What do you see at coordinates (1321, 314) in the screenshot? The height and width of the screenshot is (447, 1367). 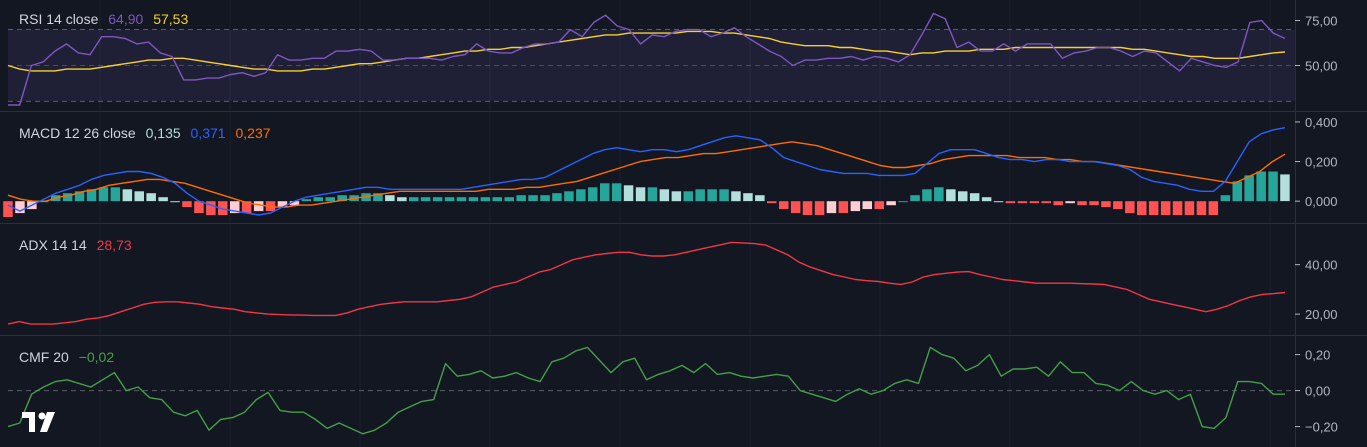 I see `y-tick-label: 20,00` at bounding box center [1321, 314].